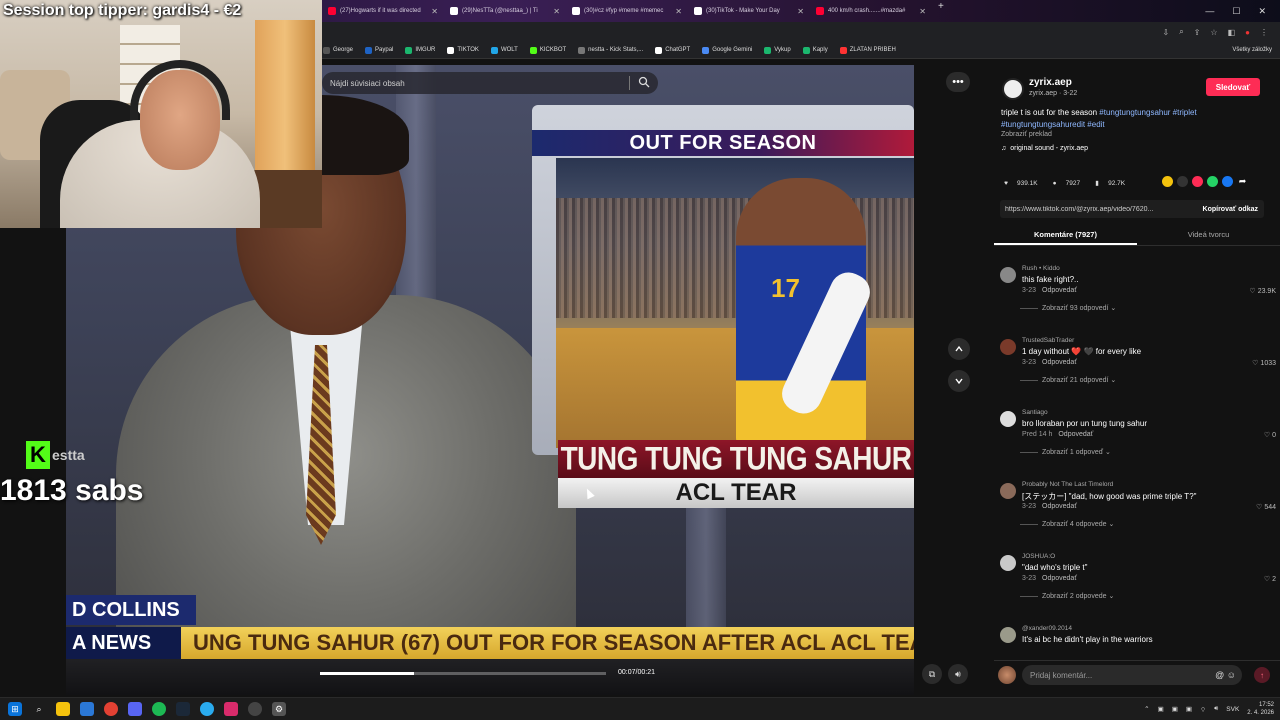  What do you see at coordinates (383, 11) in the screenshot?
I see `browser-tab: (27)Hogwarts if it was directed ✕` at bounding box center [383, 11].